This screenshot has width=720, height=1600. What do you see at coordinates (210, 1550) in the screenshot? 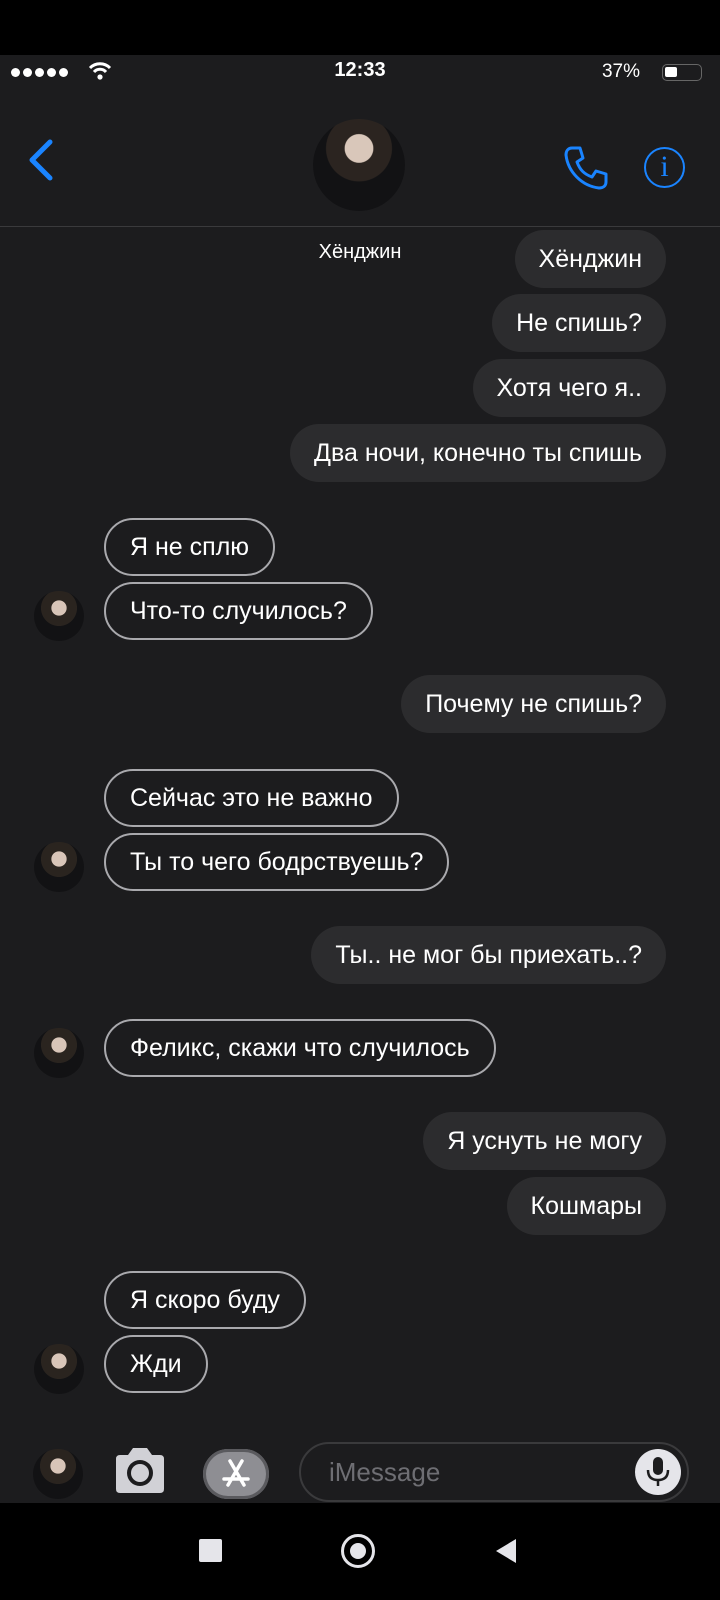
I see `recent-apps-icon` at bounding box center [210, 1550].